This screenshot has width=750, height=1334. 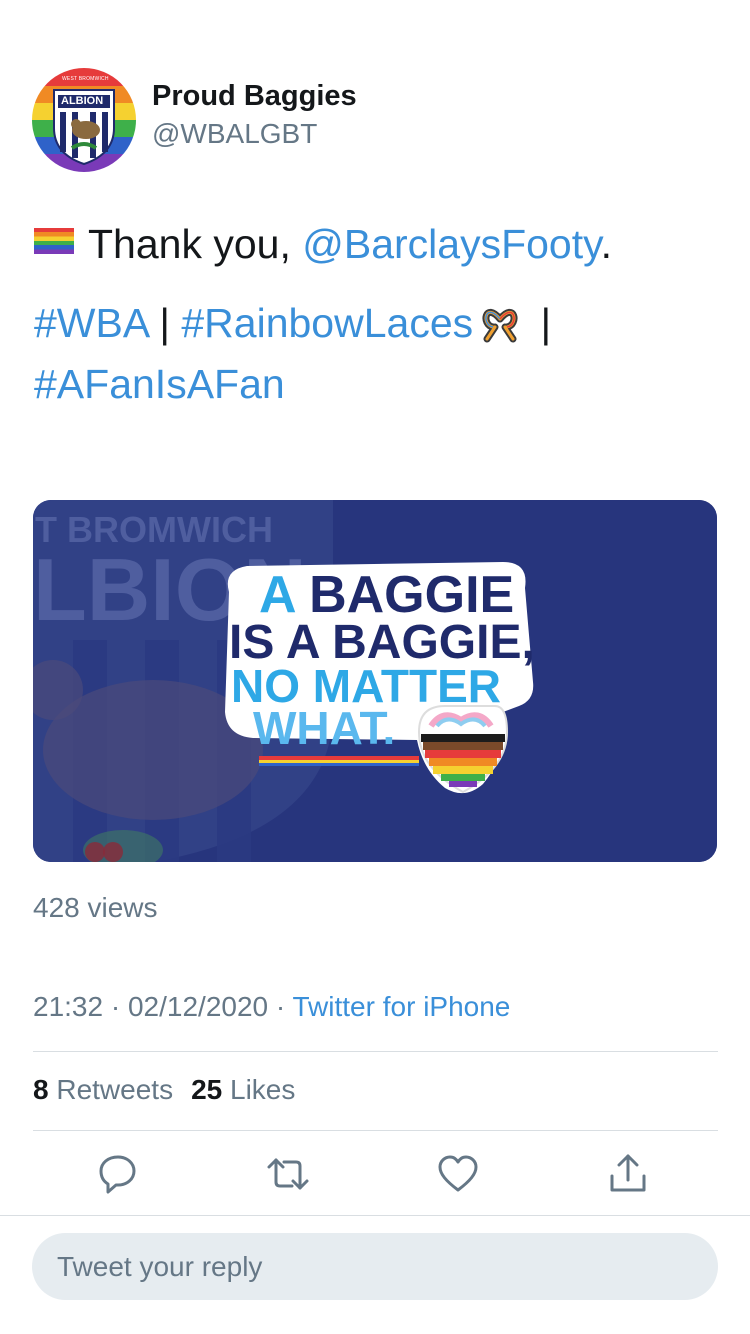 What do you see at coordinates (207, 1089) in the screenshot?
I see `likes-count: 25` at bounding box center [207, 1089].